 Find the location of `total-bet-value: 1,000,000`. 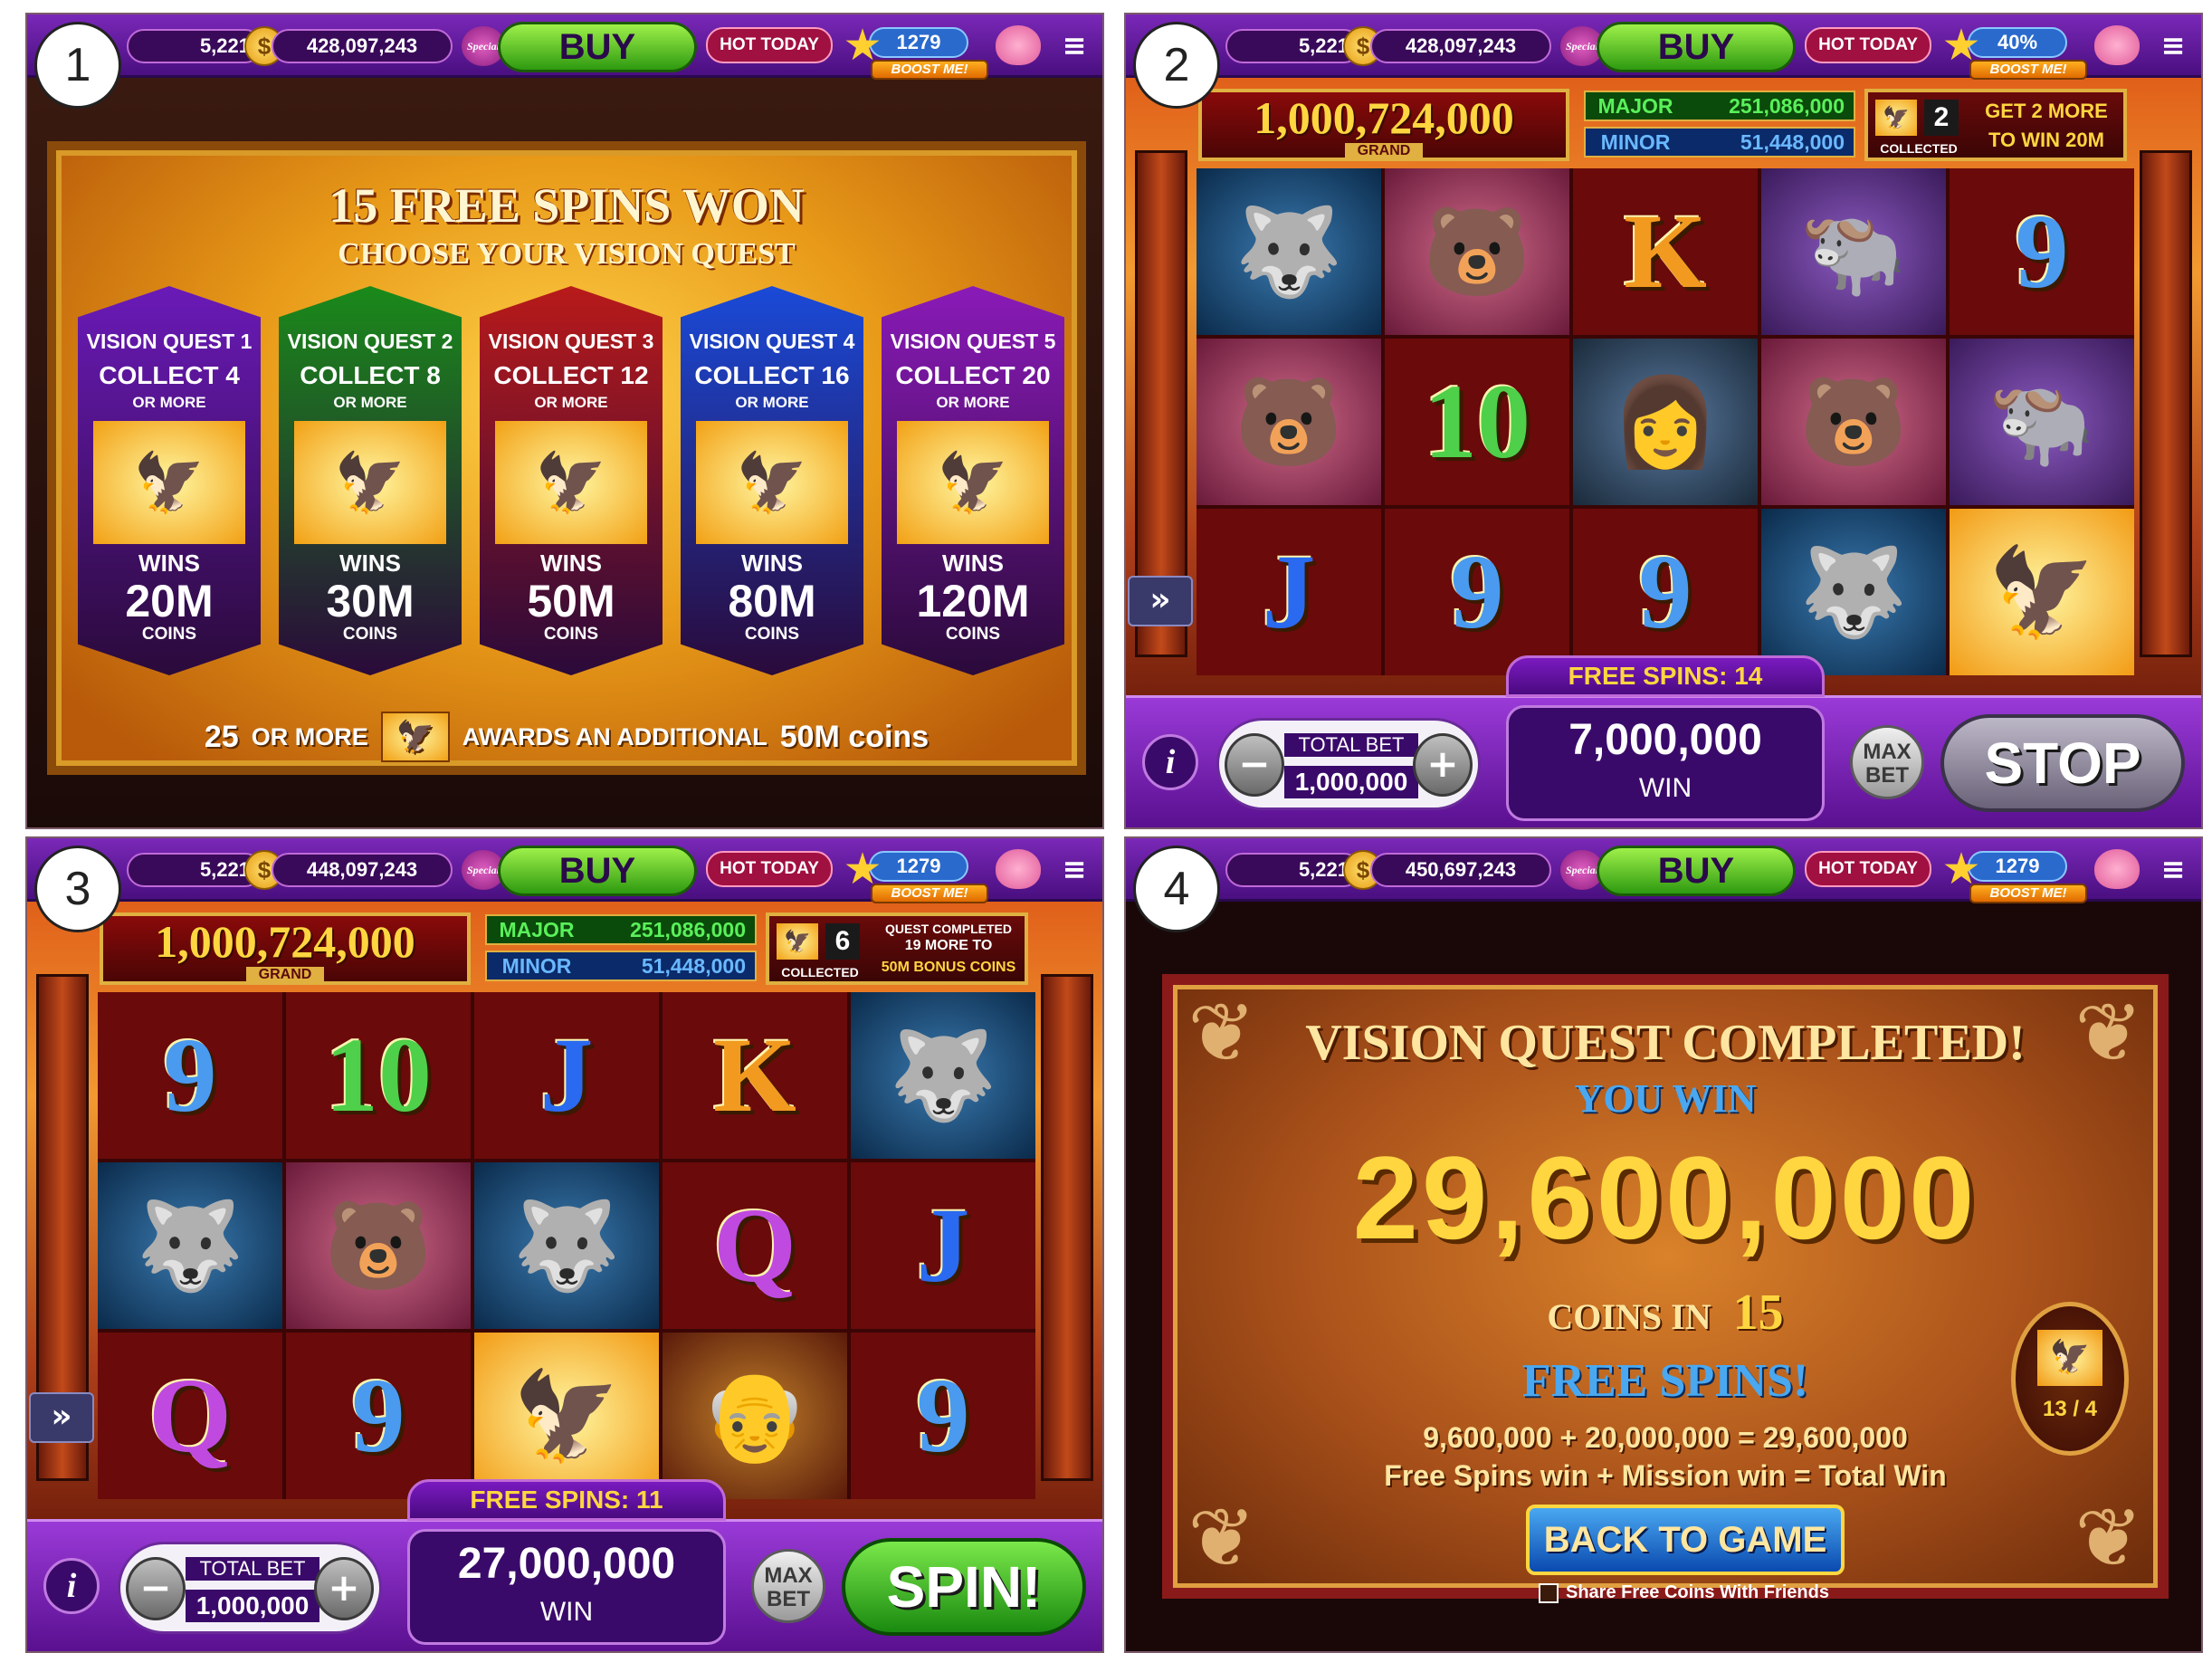

total-bet-value: 1,000,000 is located at coordinates (252, 1606).